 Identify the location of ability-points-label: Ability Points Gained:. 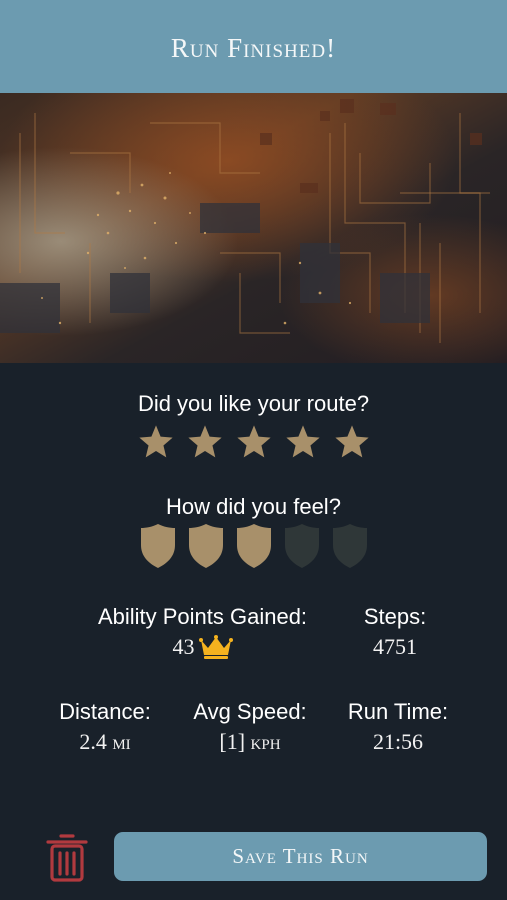
(202, 616).